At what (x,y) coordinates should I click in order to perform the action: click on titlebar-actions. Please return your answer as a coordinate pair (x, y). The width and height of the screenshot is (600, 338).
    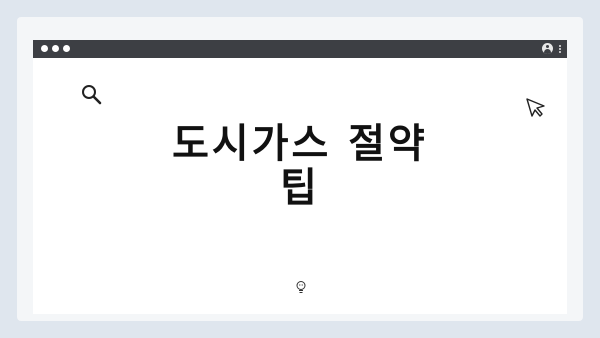
    Looking at the image, I should click on (551, 48).